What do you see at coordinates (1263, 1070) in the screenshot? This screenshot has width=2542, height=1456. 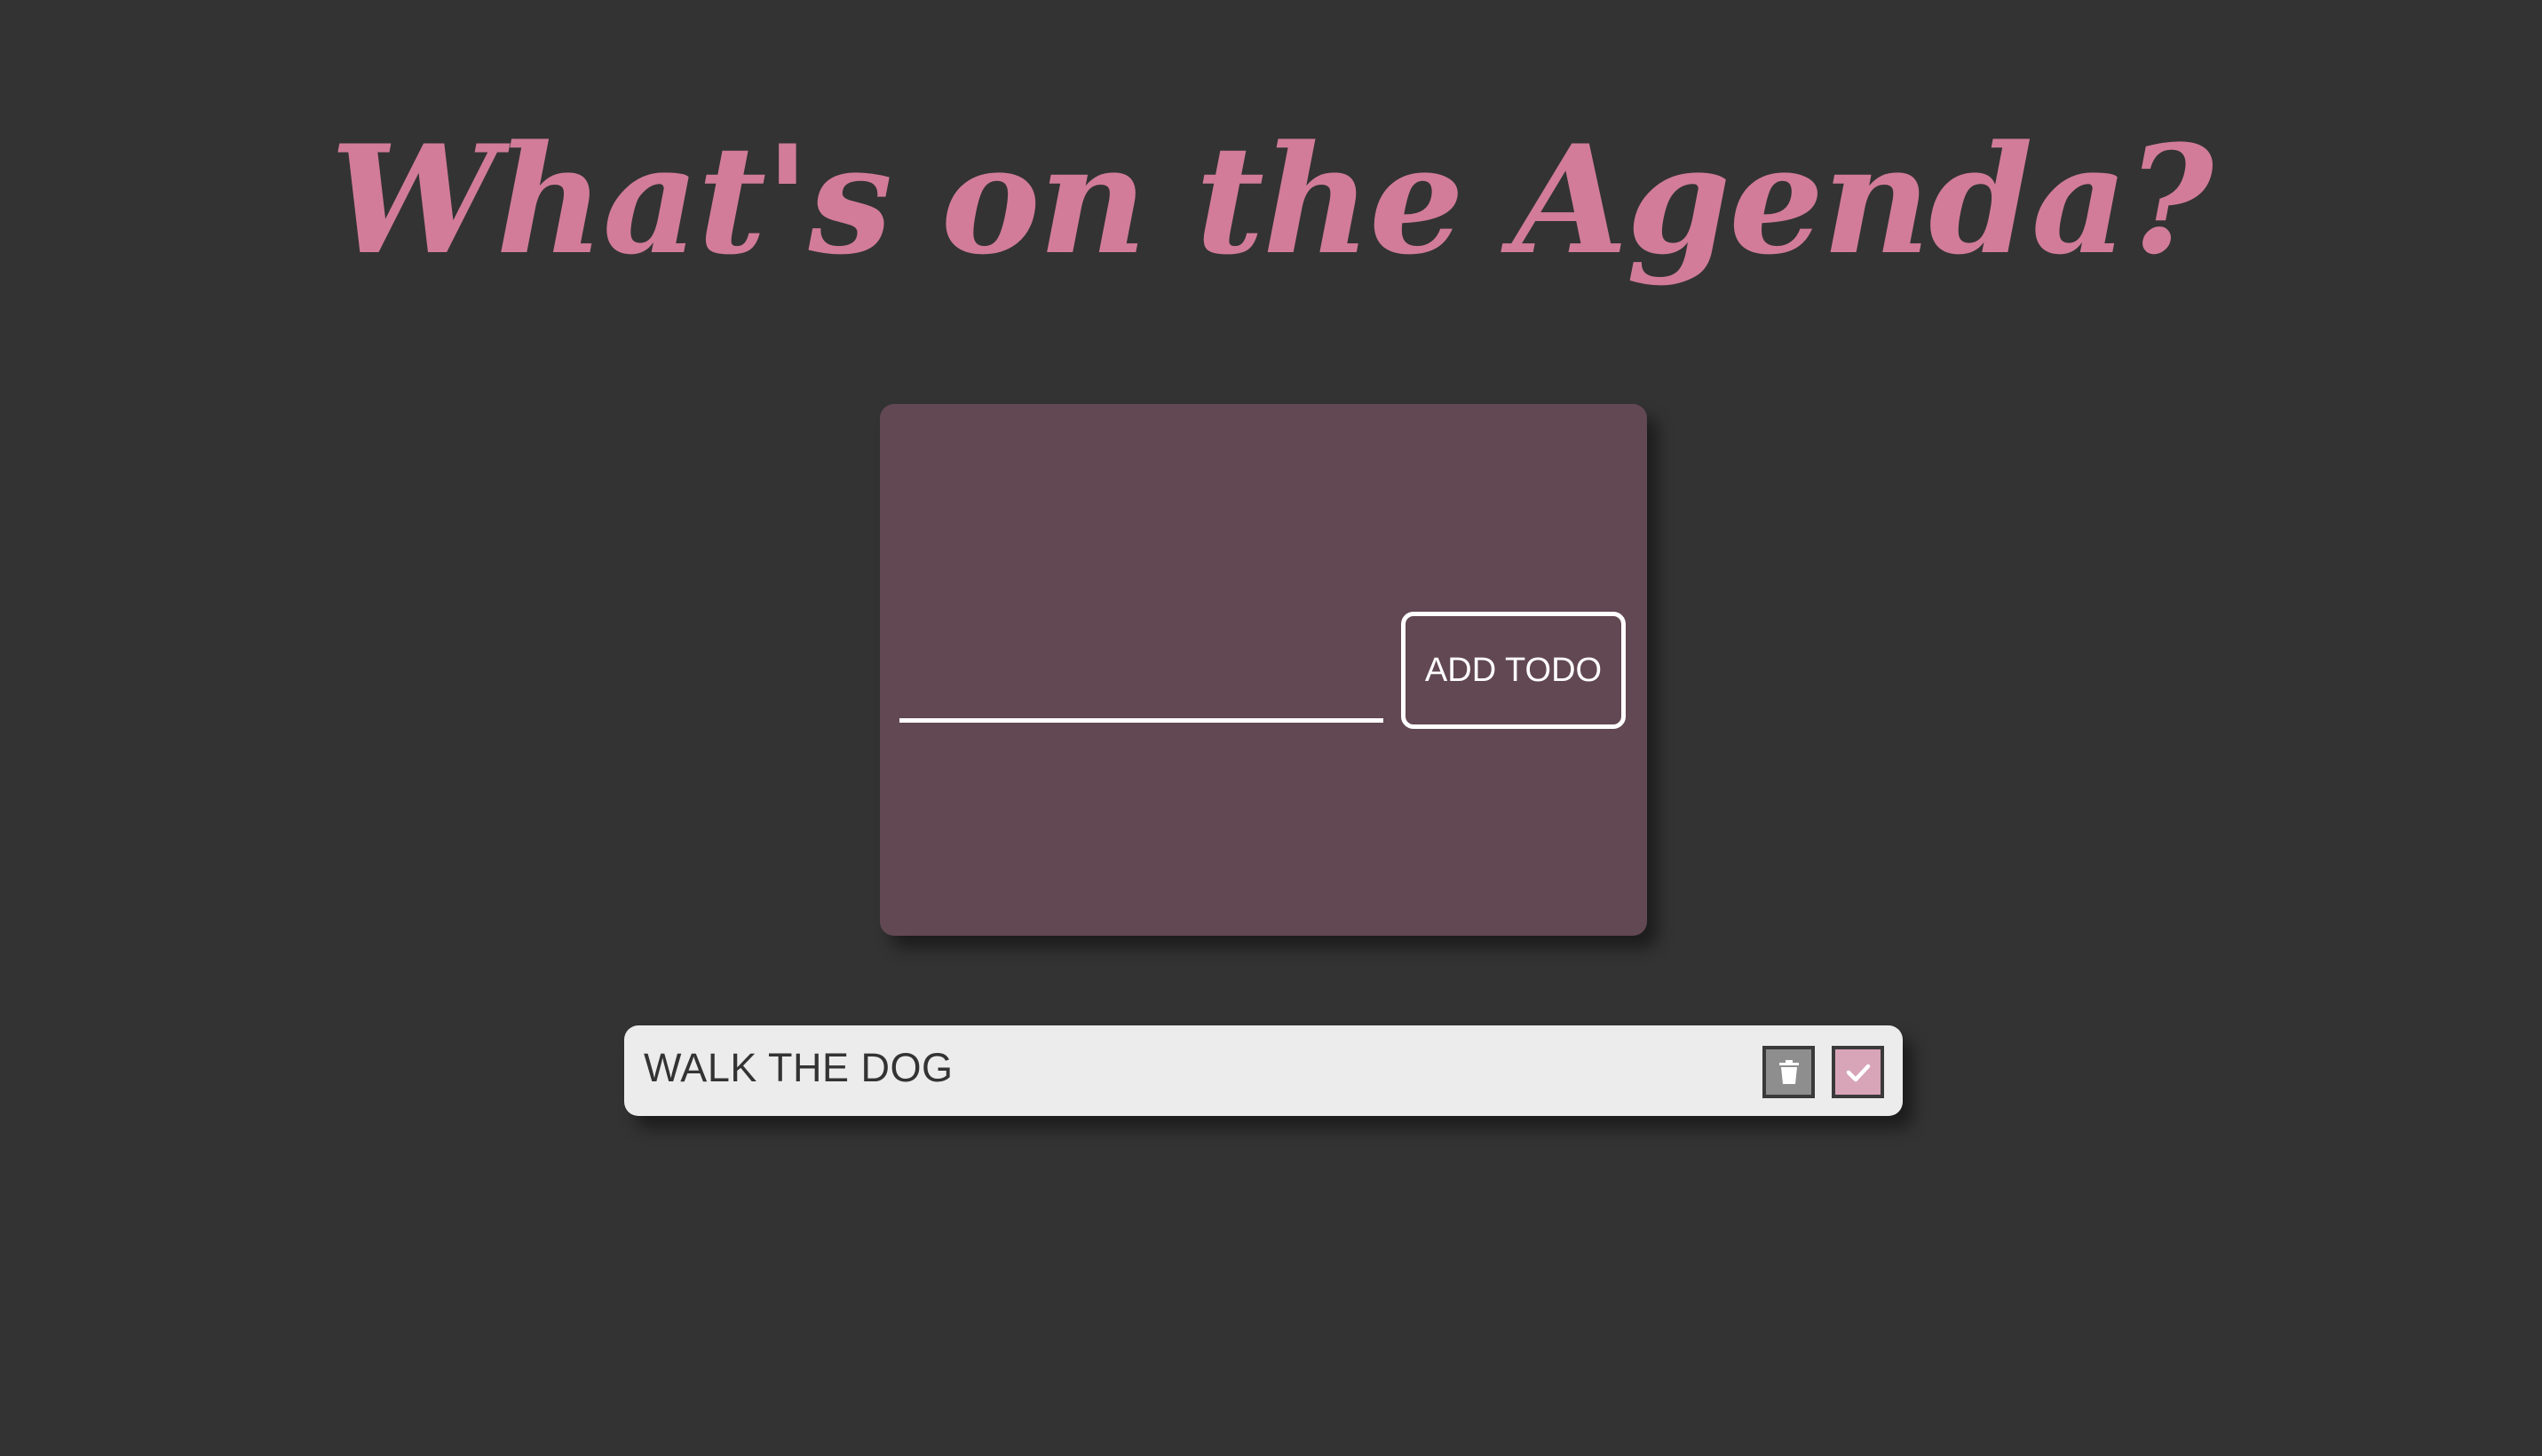 I see `todo-item: WALK THE DOG` at bounding box center [1263, 1070].